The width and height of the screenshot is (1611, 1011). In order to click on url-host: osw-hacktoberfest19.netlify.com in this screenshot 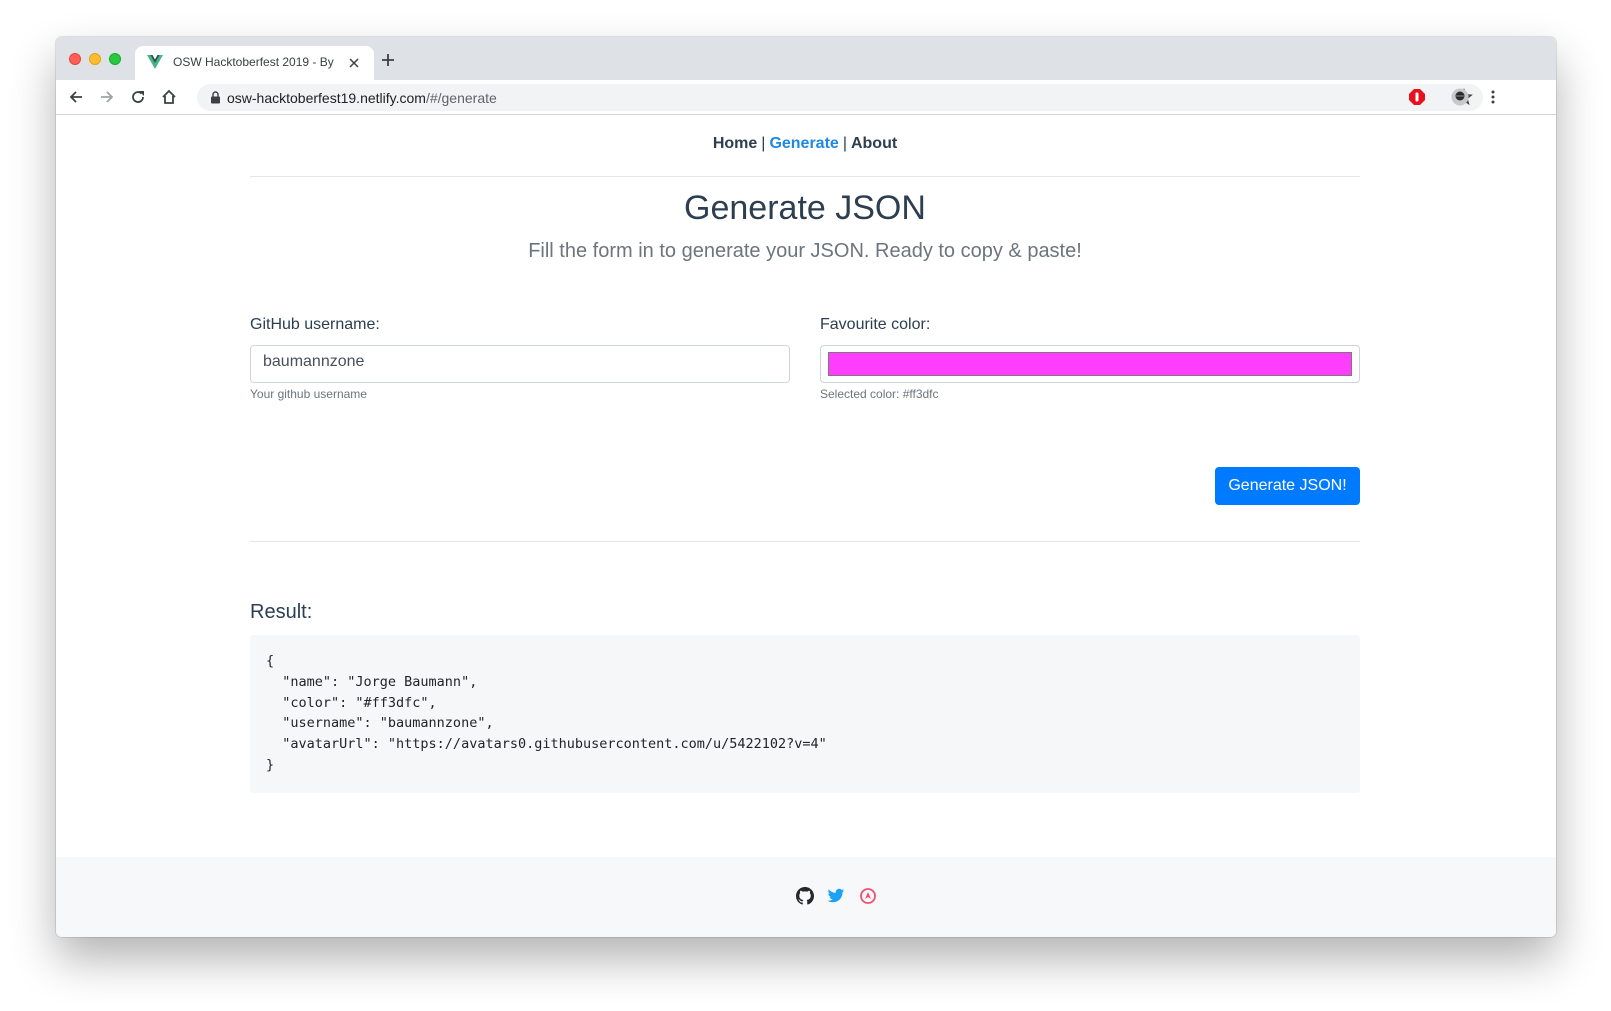, I will do `click(326, 98)`.